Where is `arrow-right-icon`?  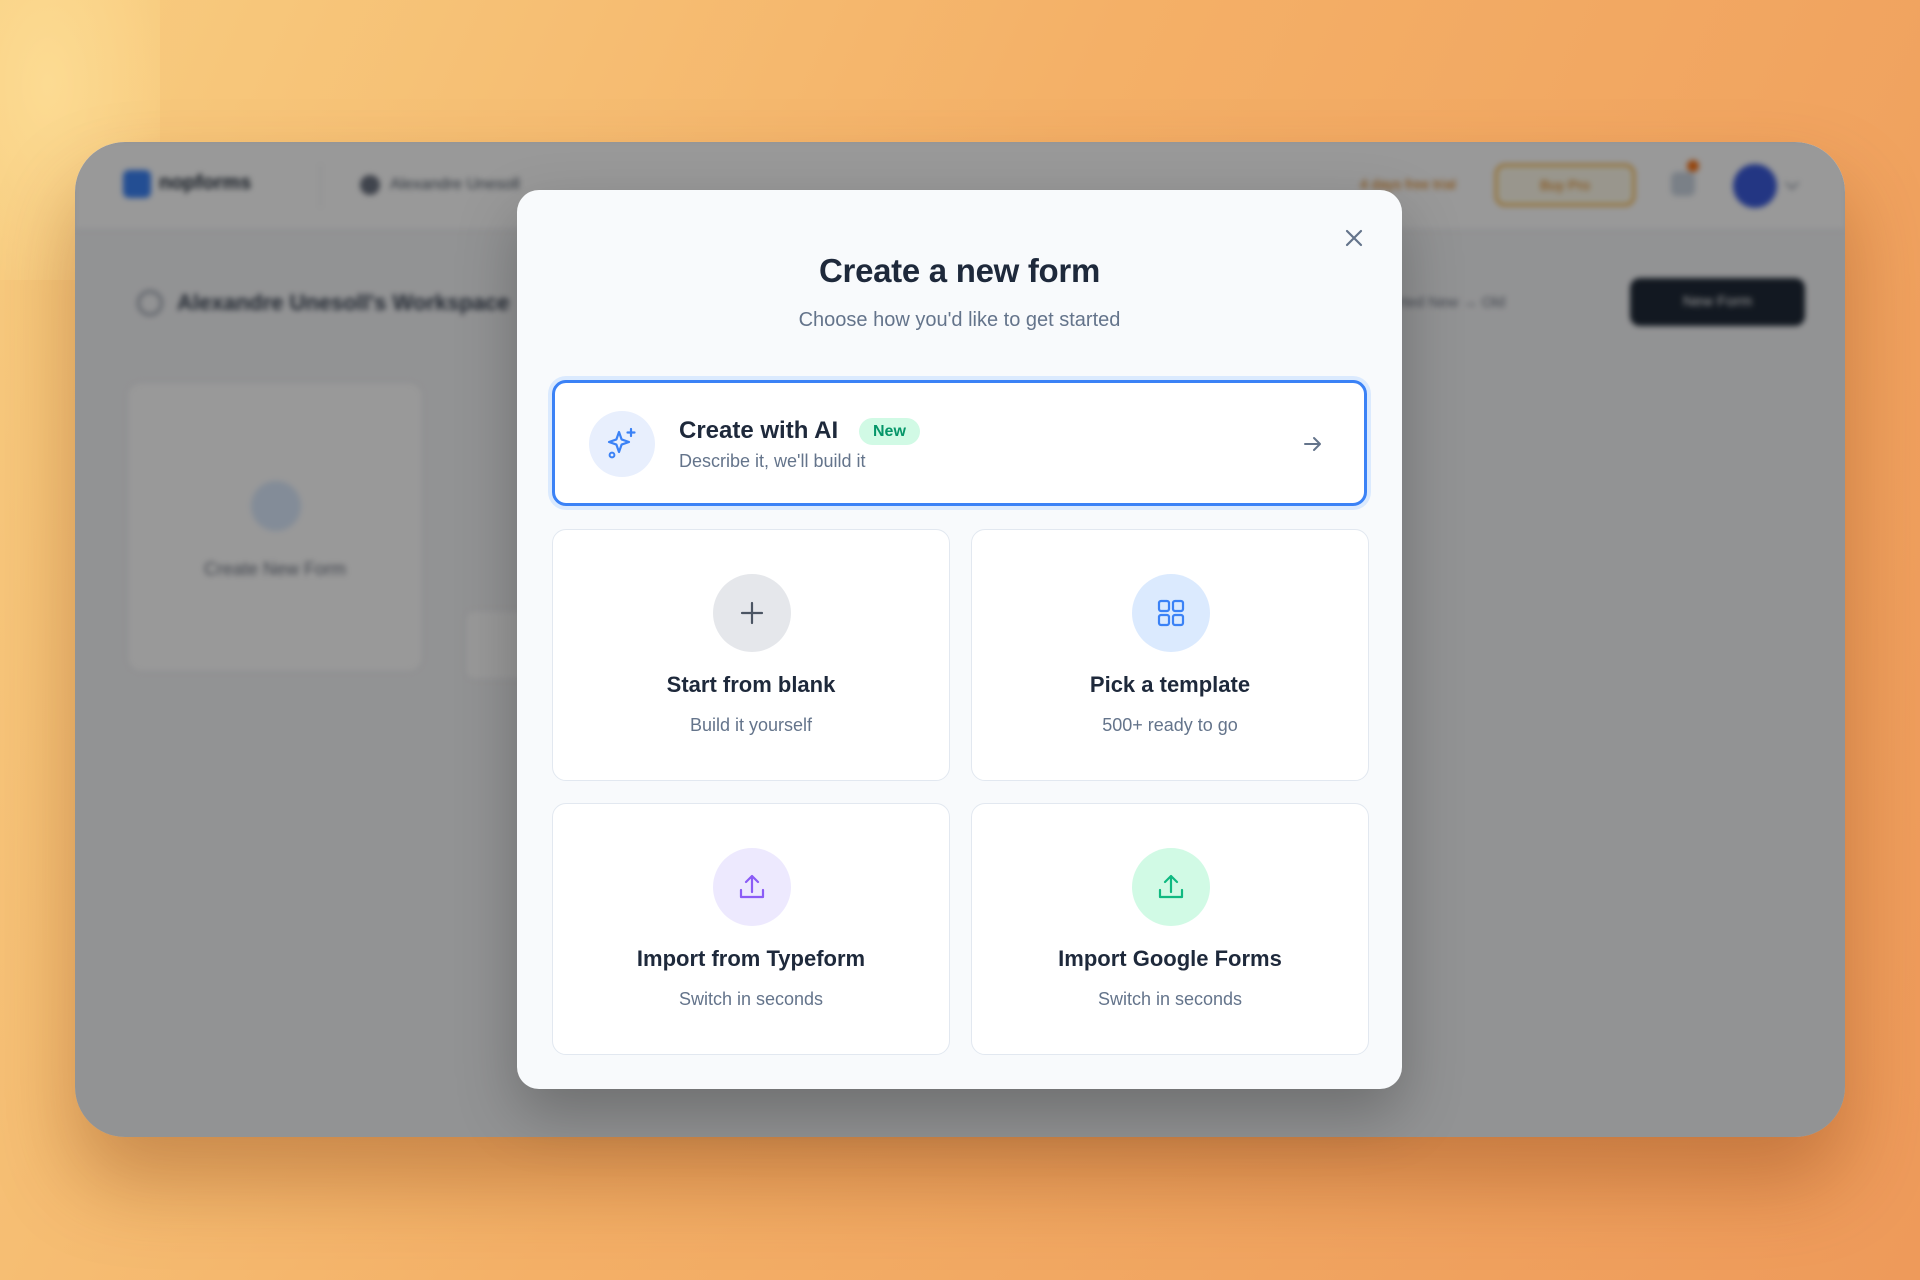
arrow-right-icon is located at coordinates (1313, 444).